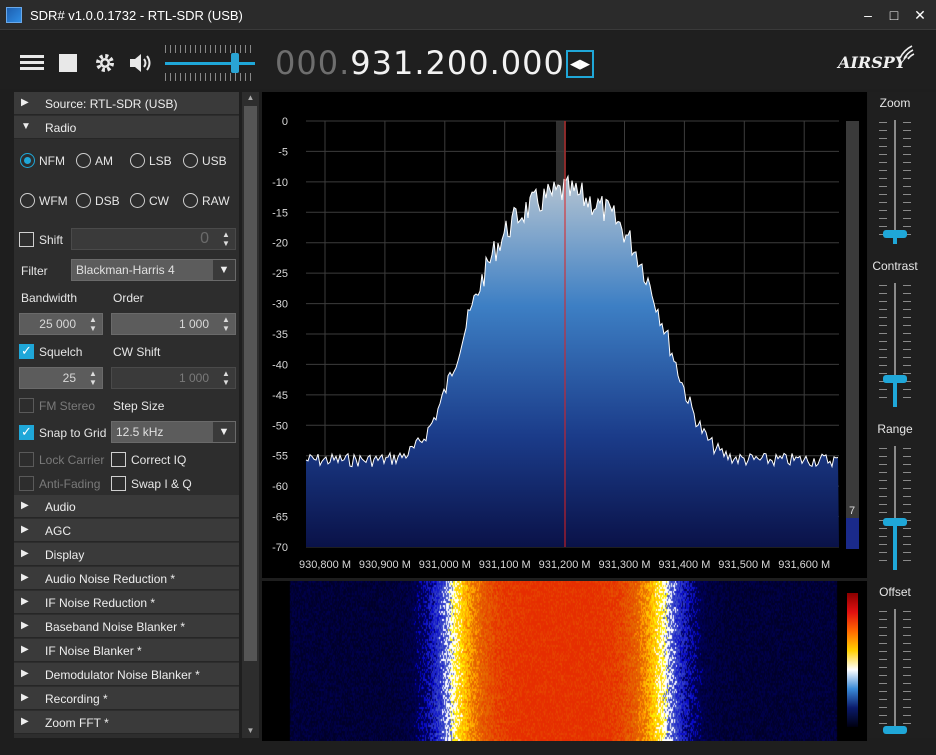 The width and height of the screenshot is (936, 755). What do you see at coordinates (283, 152) in the screenshot?
I see `y-tick-label: -5` at bounding box center [283, 152].